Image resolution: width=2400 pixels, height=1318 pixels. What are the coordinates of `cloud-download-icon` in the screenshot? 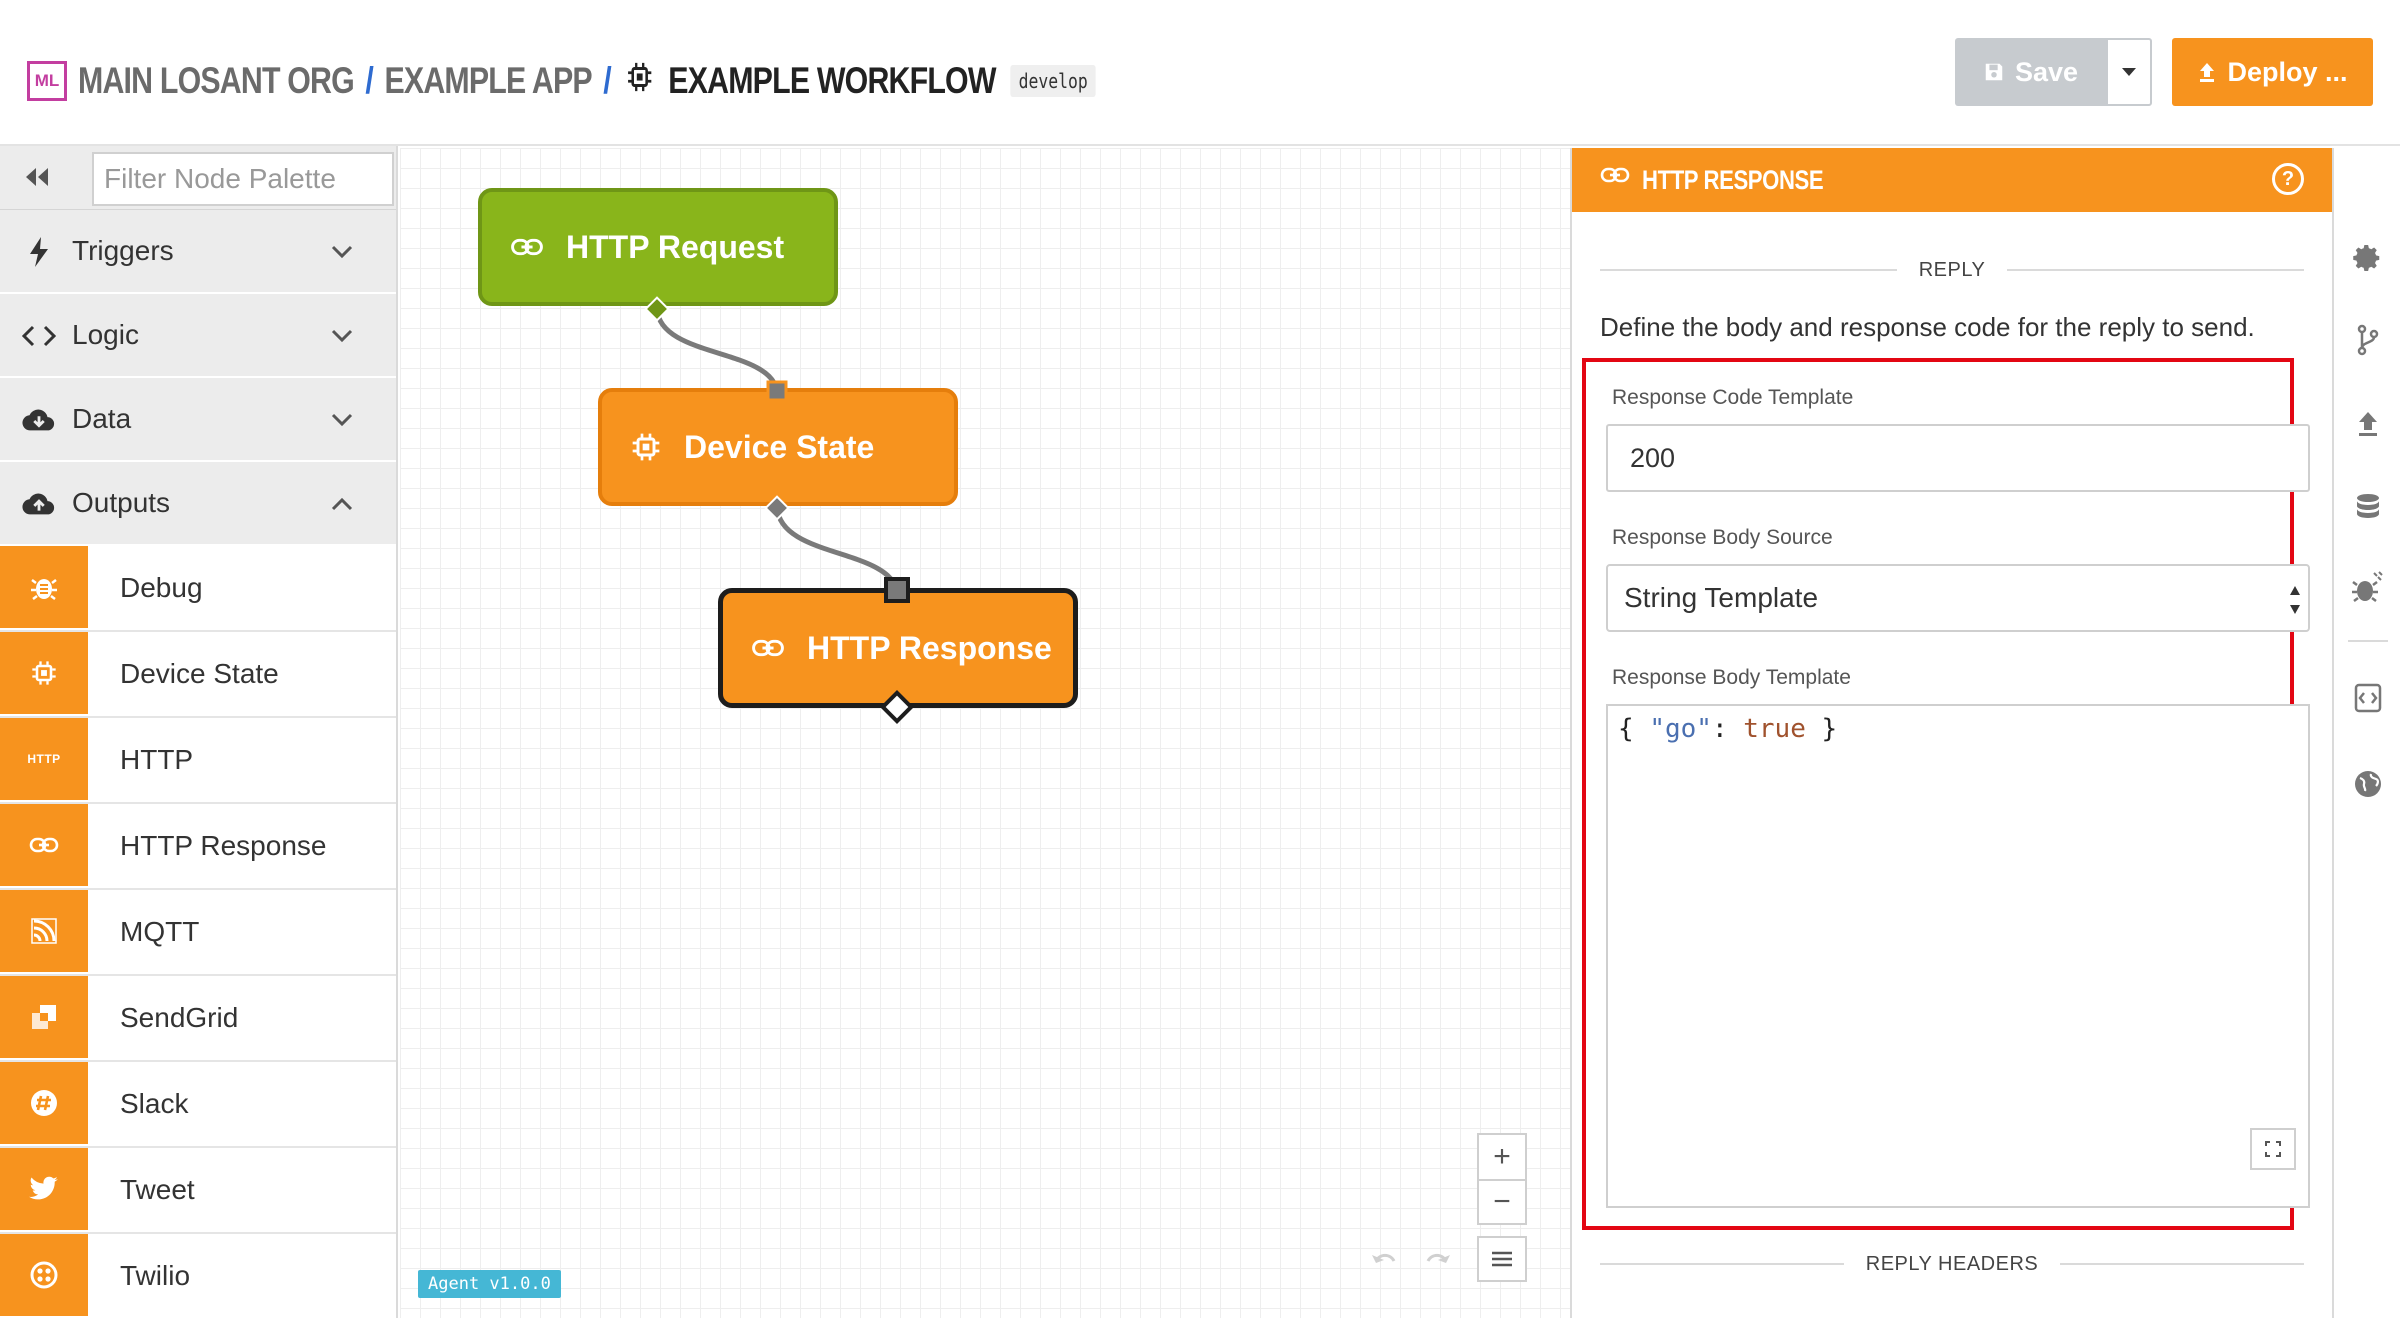 It's located at (39, 420).